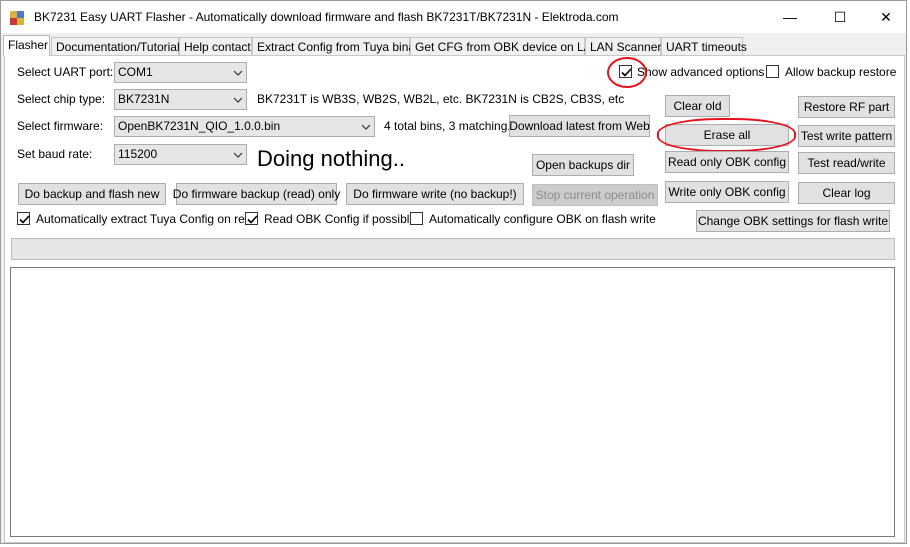 The height and width of the screenshot is (547, 910). What do you see at coordinates (840, 17) in the screenshot?
I see `maximize-button: ☐` at bounding box center [840, 17].